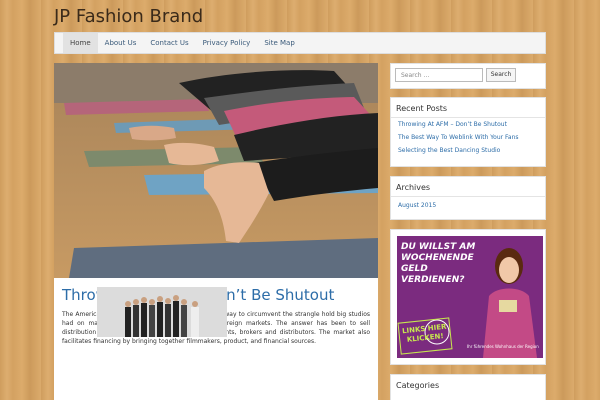 The height and width of the screenshot is (400, 600). I want to click on search-widget: Search … Search, so click(468, 76).